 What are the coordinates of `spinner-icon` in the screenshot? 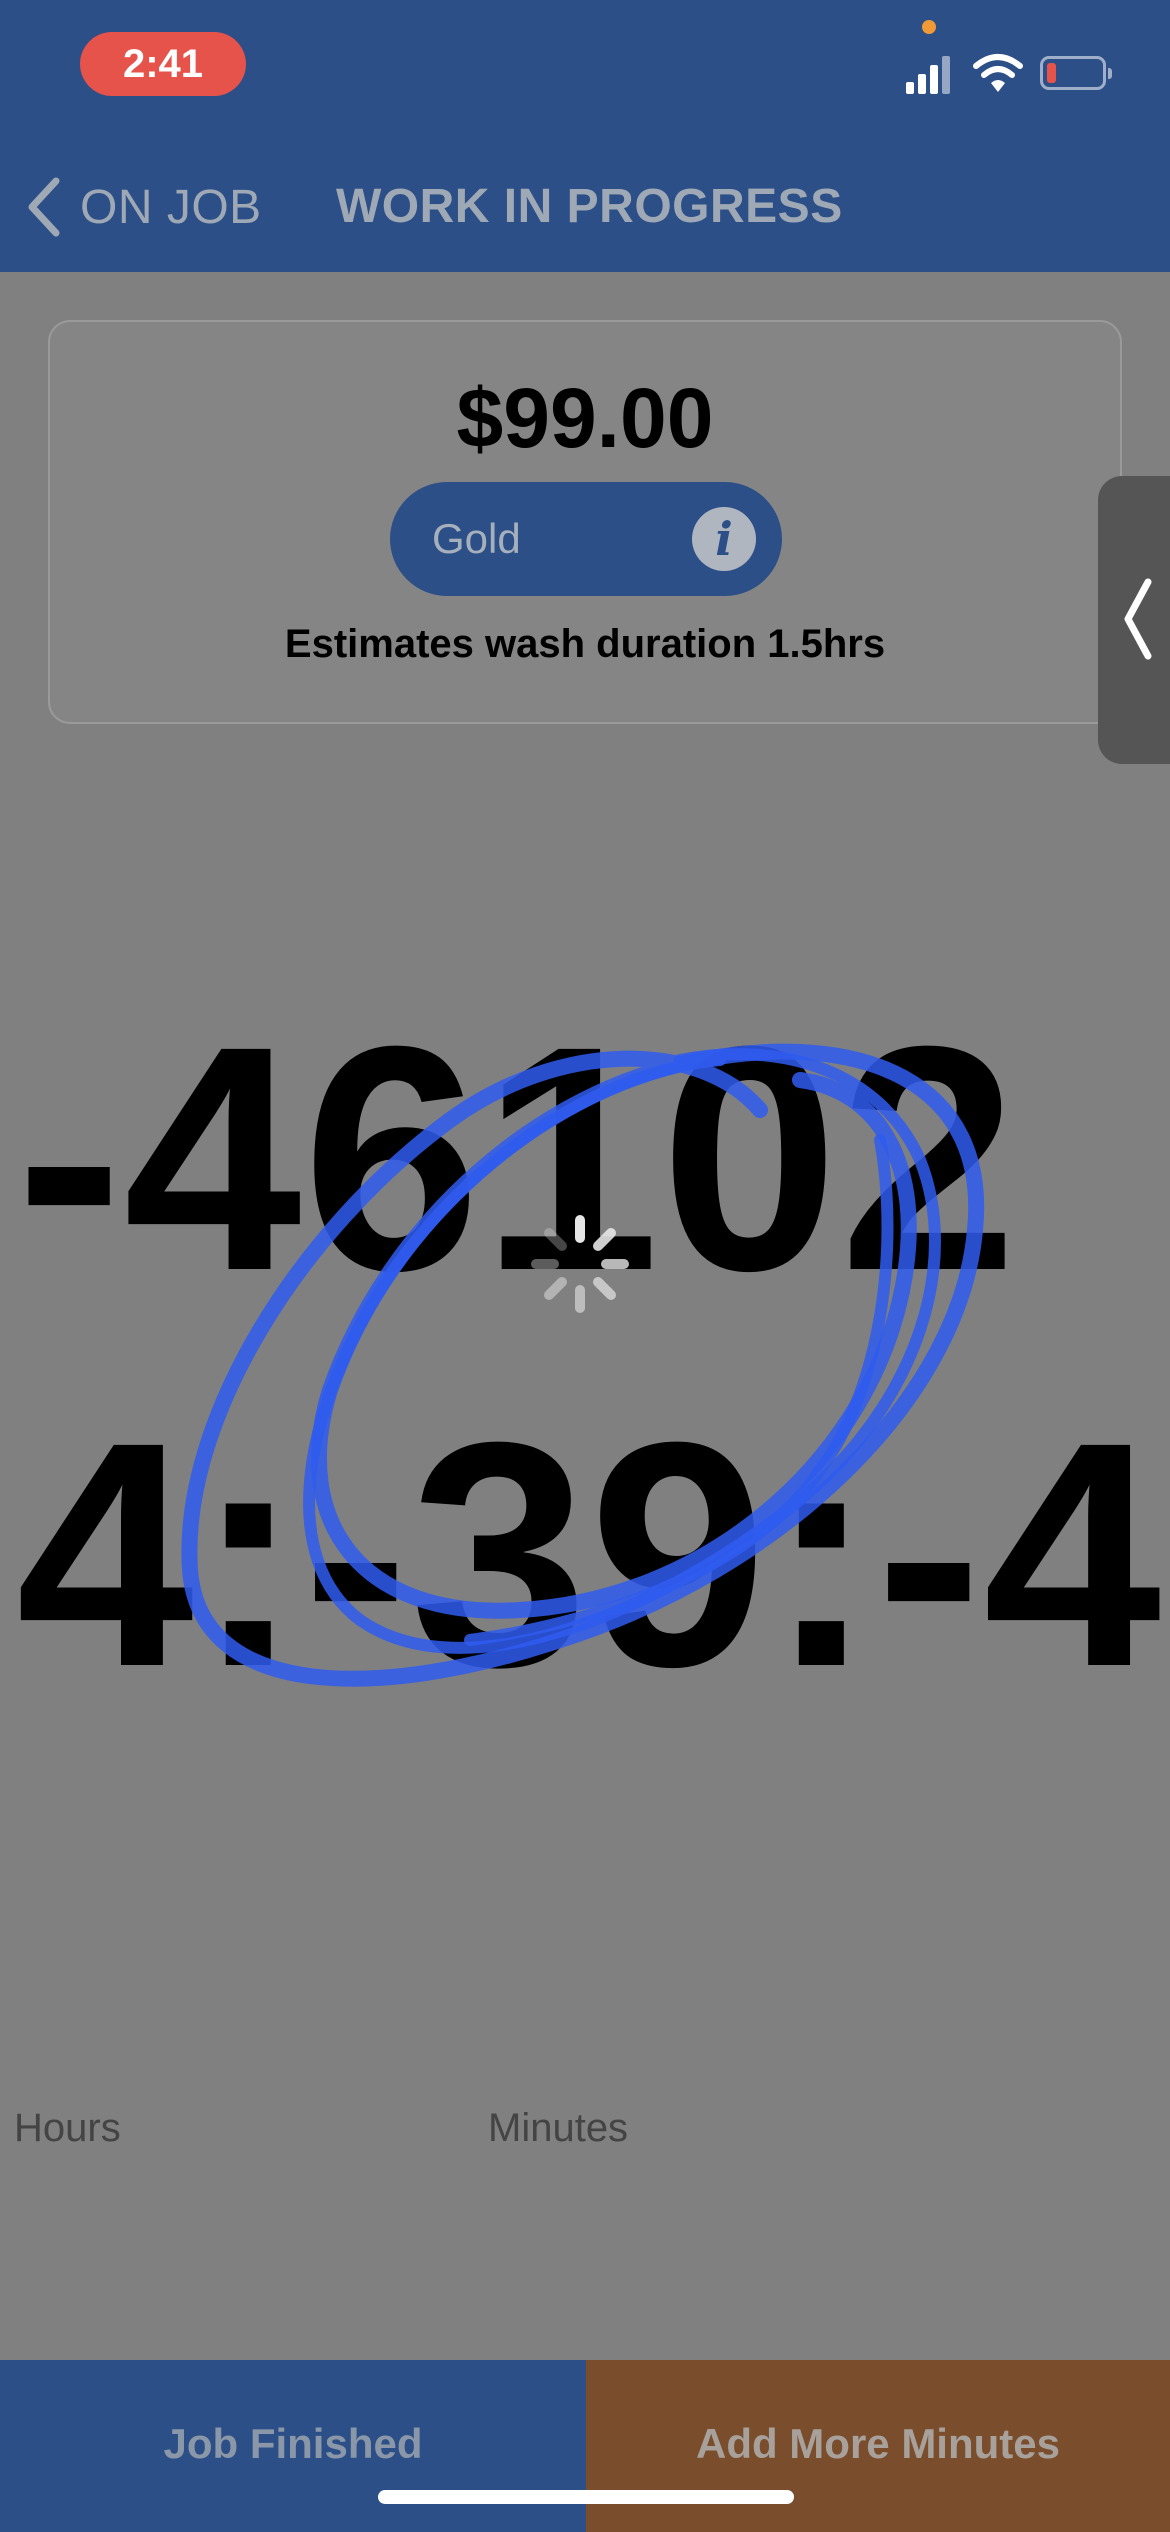 It's located at (580, 1264).